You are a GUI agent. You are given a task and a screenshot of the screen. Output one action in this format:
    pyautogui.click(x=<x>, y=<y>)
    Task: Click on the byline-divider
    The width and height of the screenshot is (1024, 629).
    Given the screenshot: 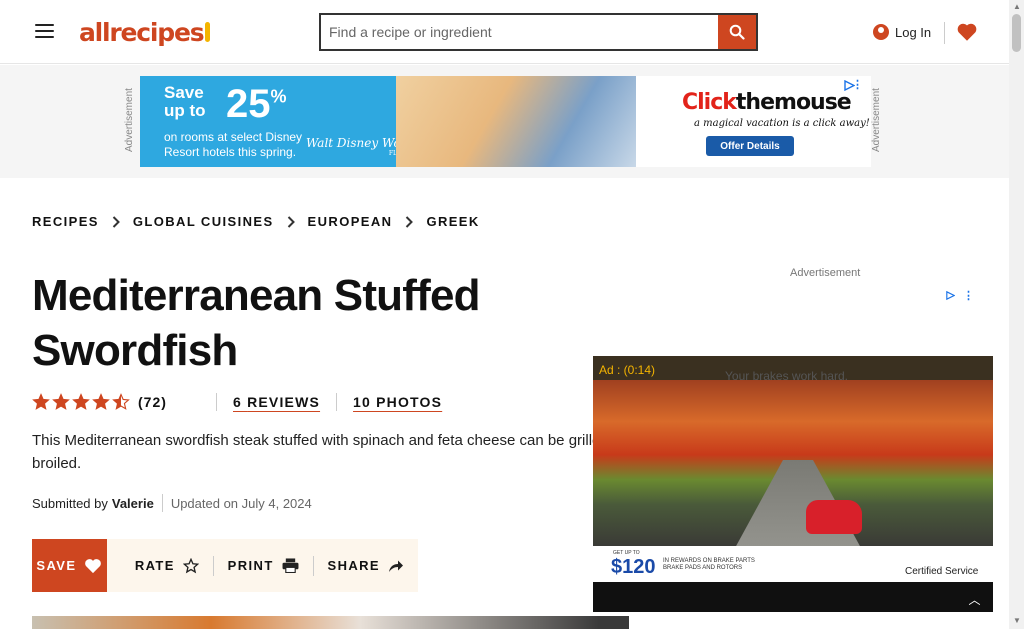 What is the action you would take?
    pyautogui.click(x=162, y=503)
    